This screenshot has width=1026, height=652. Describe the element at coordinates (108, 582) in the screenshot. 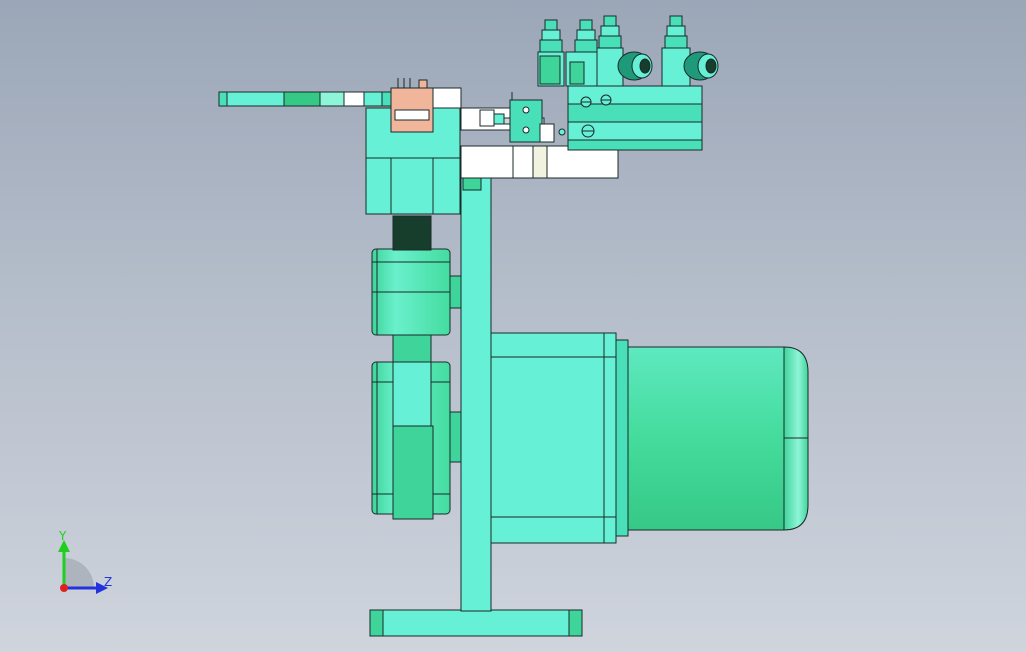

I see `z-axis-label: Z` at that location.